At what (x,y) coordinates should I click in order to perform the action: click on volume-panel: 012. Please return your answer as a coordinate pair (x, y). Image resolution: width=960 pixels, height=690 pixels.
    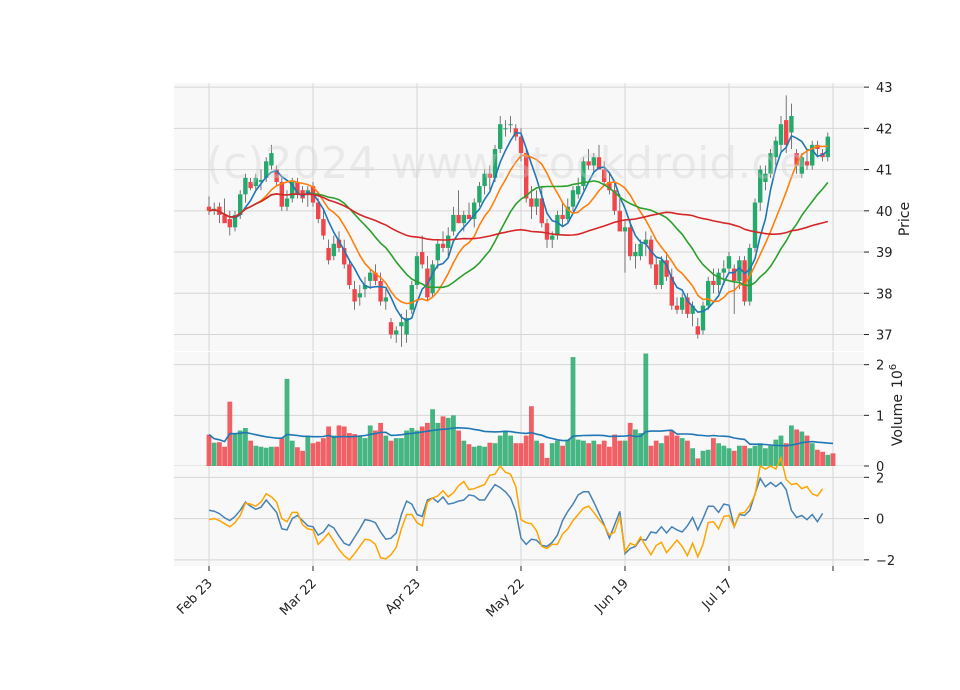
    Looking at the image, I should click on (529, 413).